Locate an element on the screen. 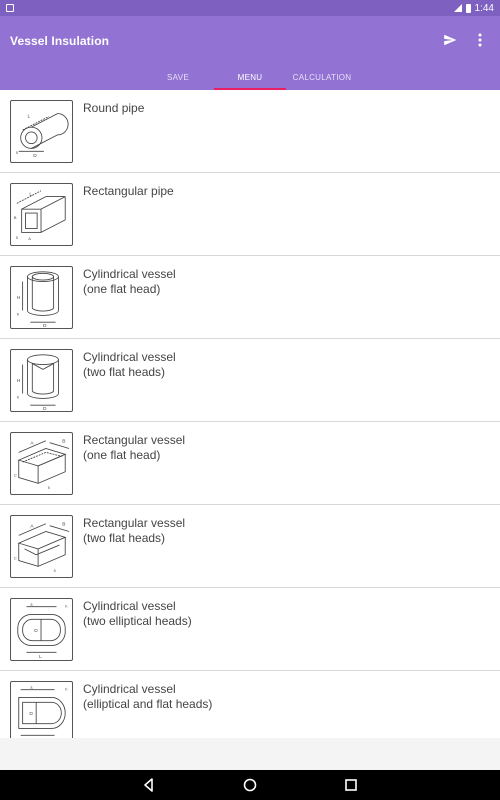 The image size is (500, 800). list-item-label: Rectangular vessel (two flat heads) is located at coordinates (134, 530).